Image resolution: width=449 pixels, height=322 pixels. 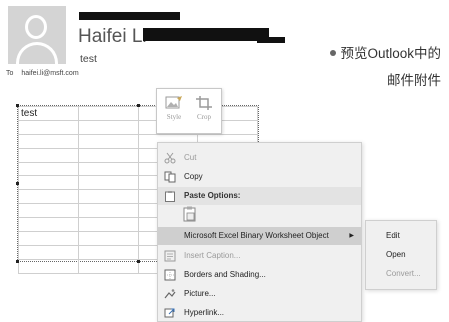 What do you see at coordinates (138, 105) in the screenshot?
I see `resize-handle-tm` at bounding box center [138, 105].